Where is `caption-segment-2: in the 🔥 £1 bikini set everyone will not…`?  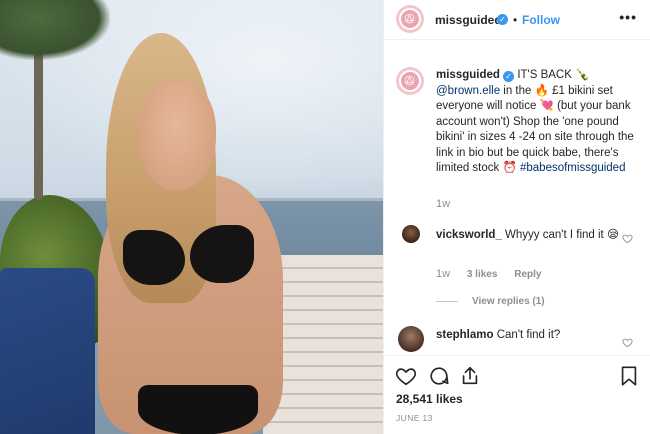 caption-segment-2: in the 🔥 £1 bikini set everyone will not… is located at coordinates (535, 129).